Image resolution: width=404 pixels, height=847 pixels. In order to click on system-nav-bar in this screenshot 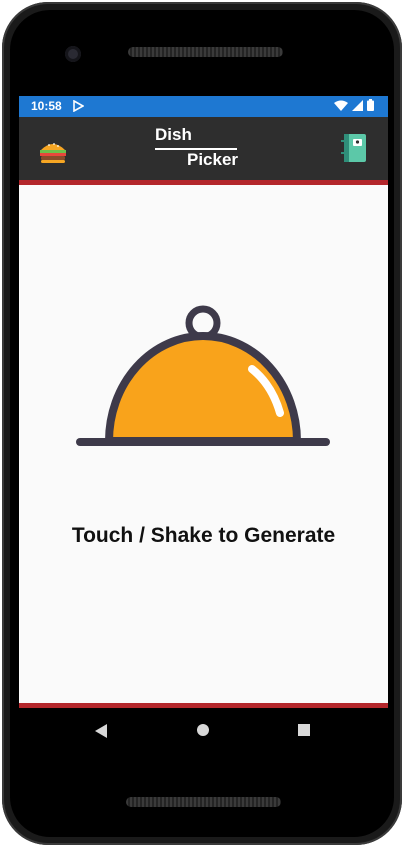, I will do `click(203, 730)`.